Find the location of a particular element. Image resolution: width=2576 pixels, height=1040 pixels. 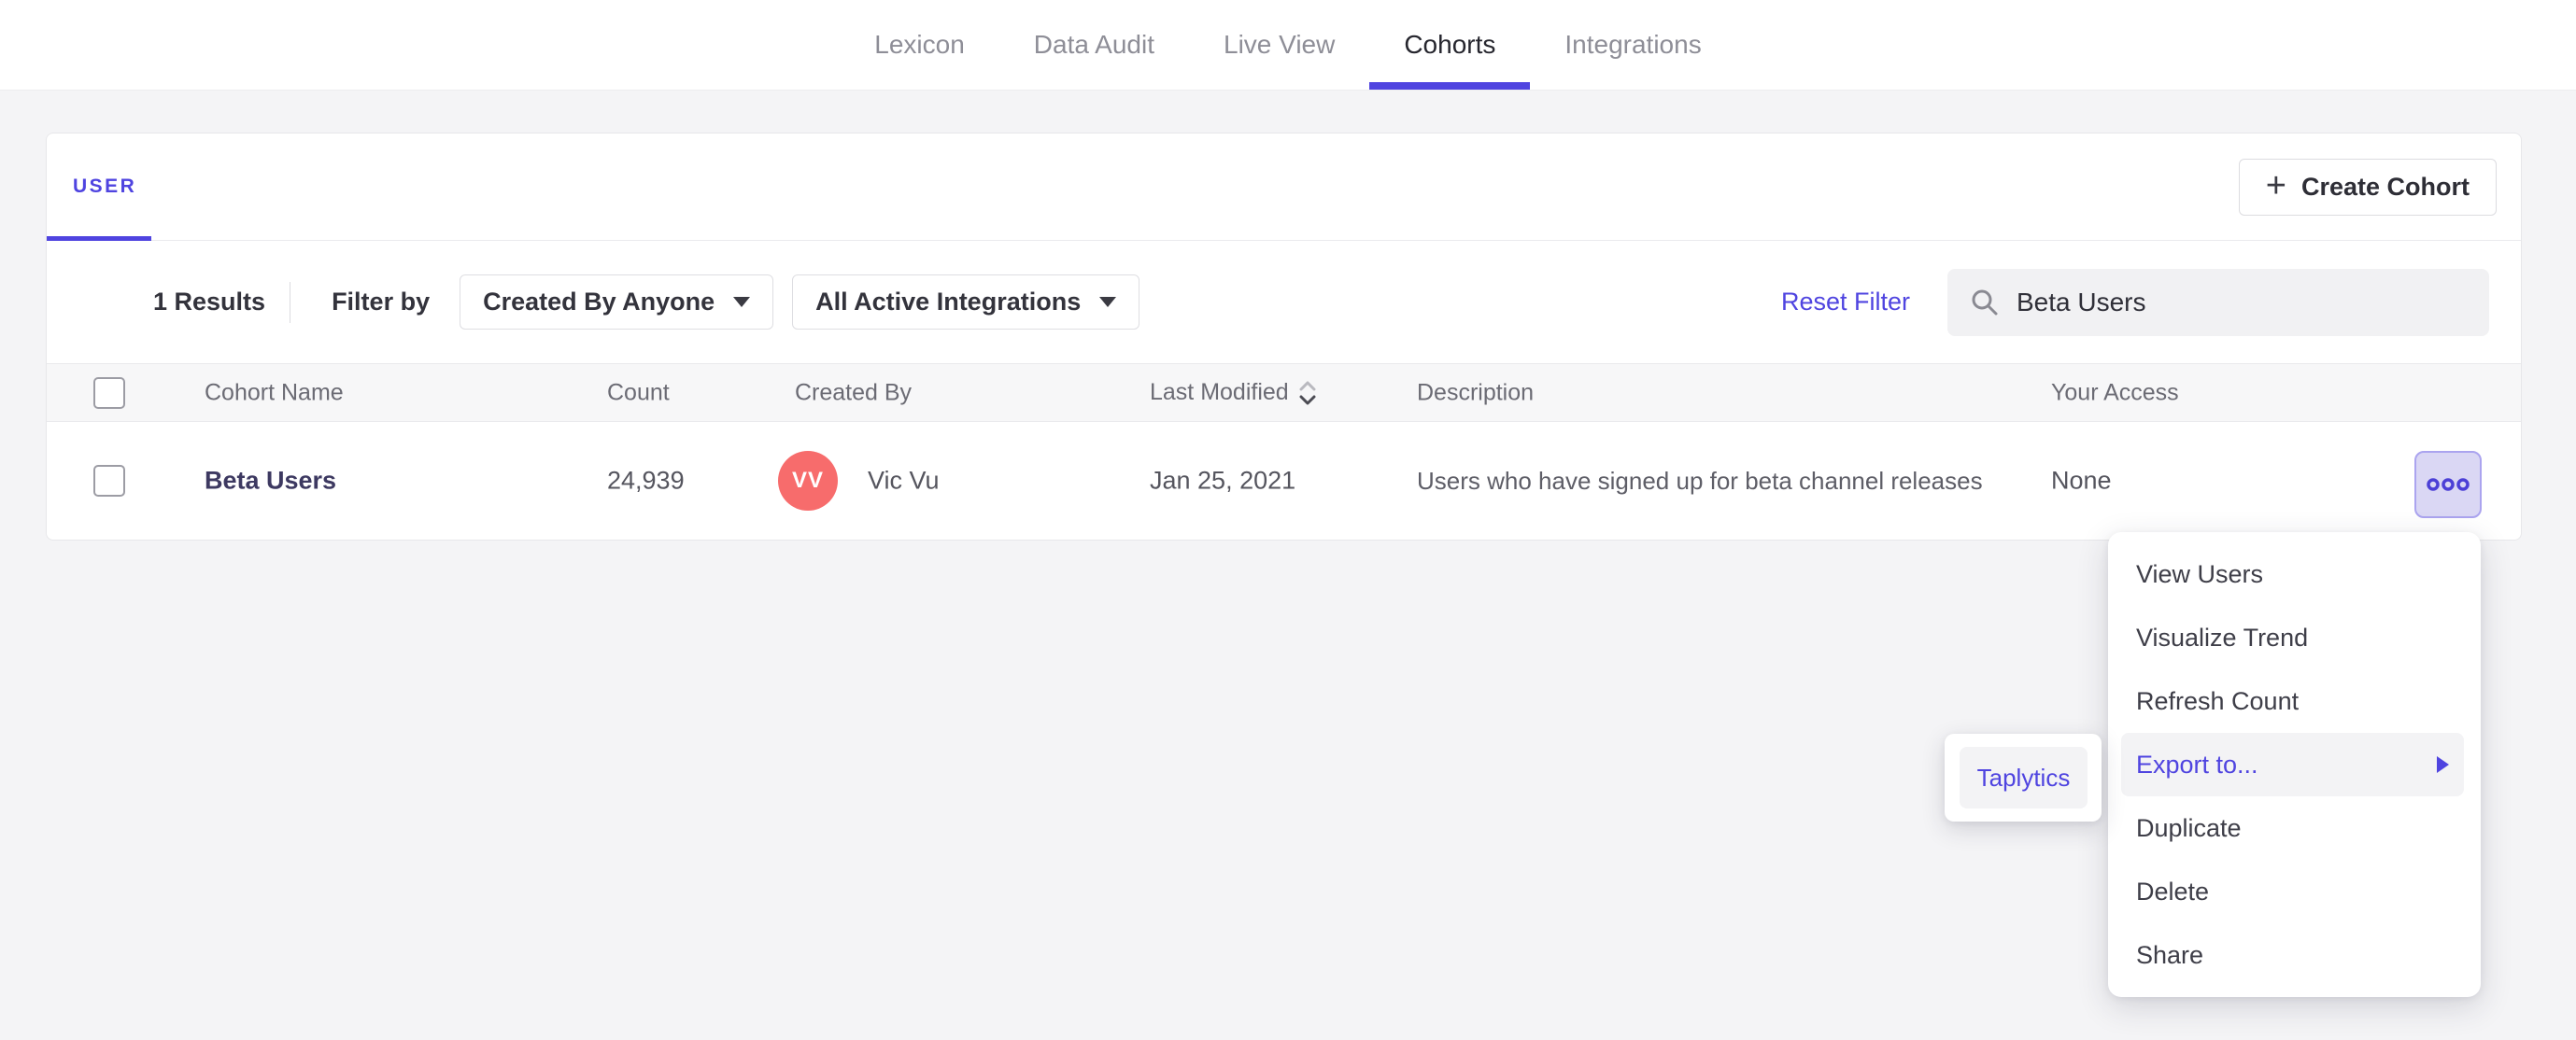

integrations-dropdown-value: All Active Integrations is located at coordinates (948, 302).